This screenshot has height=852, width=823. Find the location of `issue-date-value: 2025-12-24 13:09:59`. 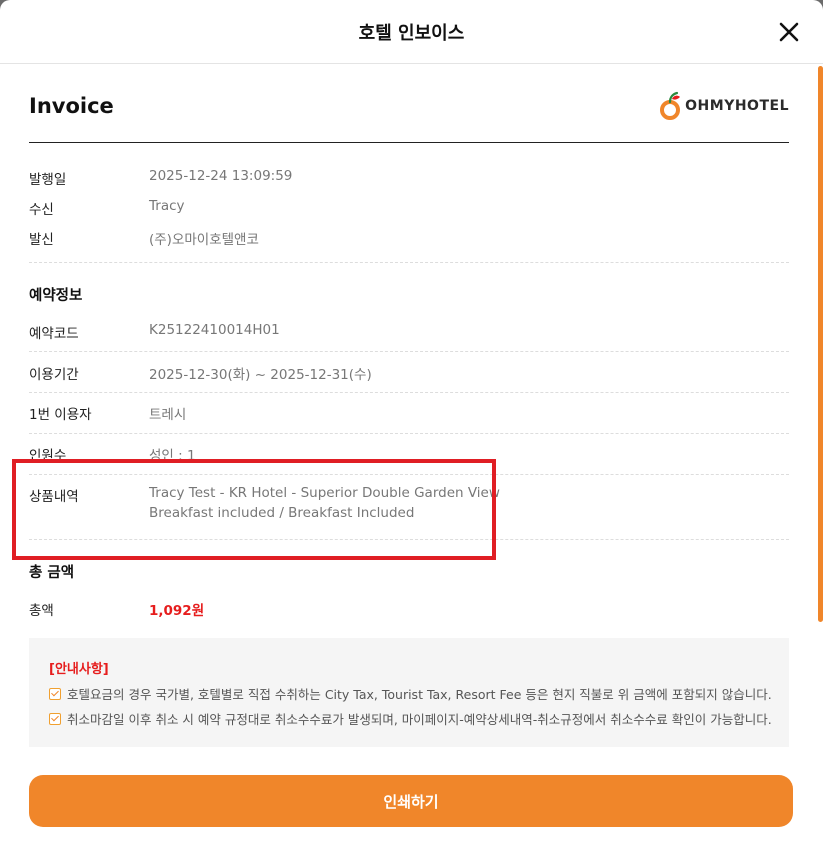

issue-date-value: 2025-12-24 13:09:59 is located at coordinates (221, 176).